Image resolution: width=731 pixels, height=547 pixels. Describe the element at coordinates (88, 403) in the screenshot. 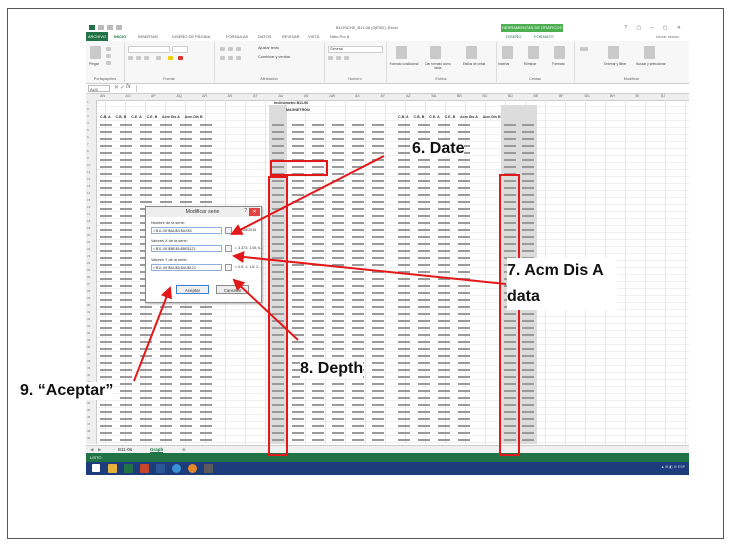

I see `row-header: 44` at that location.